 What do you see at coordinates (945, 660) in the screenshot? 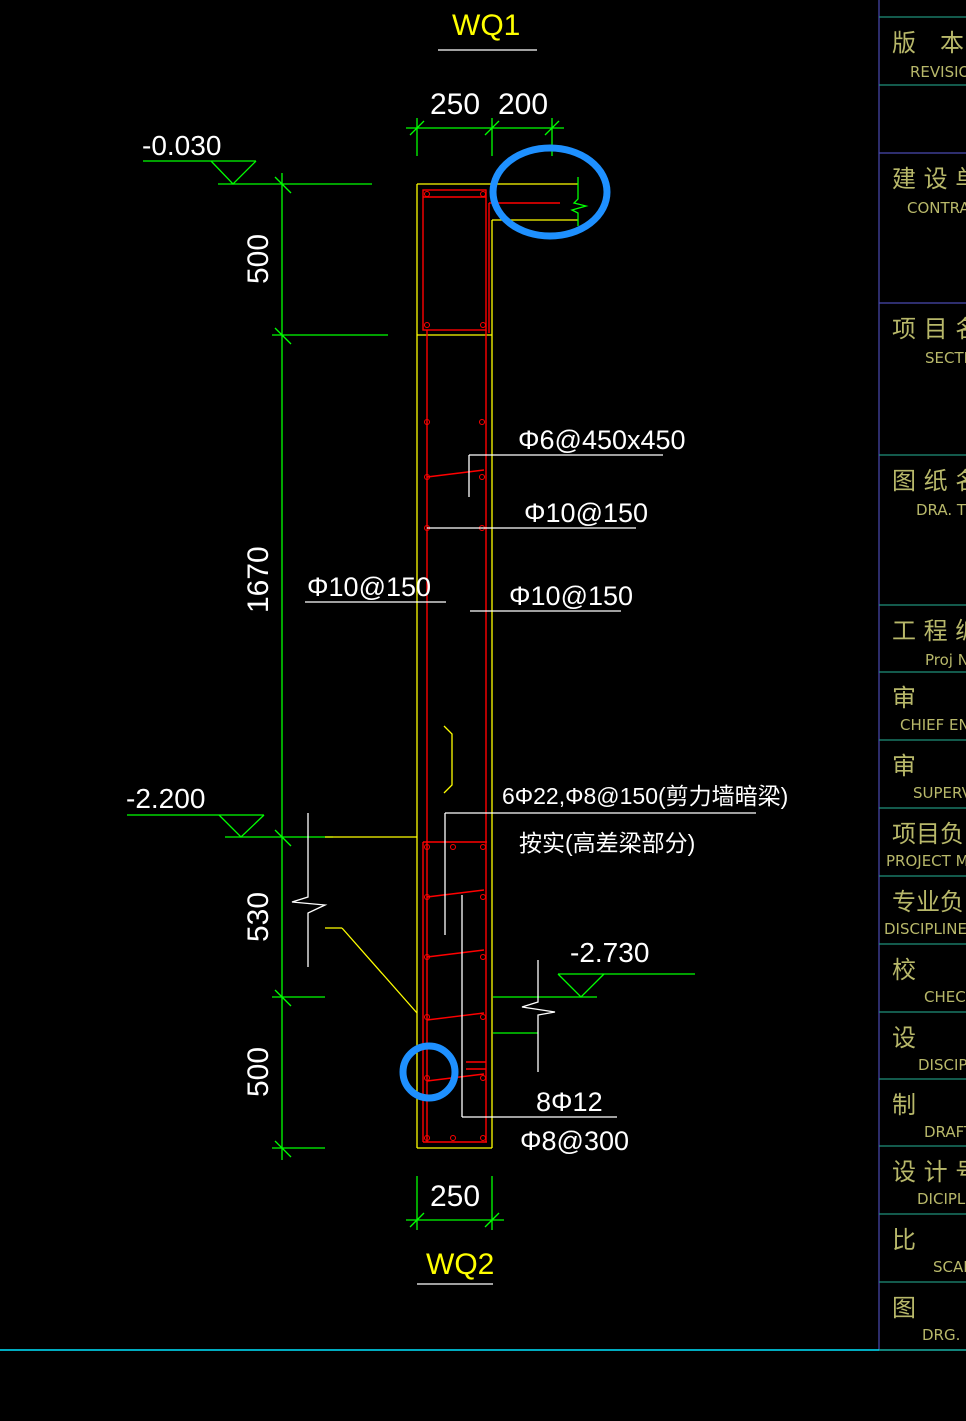
I see `title-block-label-en: Proj N` at bounding box center [945, 660].